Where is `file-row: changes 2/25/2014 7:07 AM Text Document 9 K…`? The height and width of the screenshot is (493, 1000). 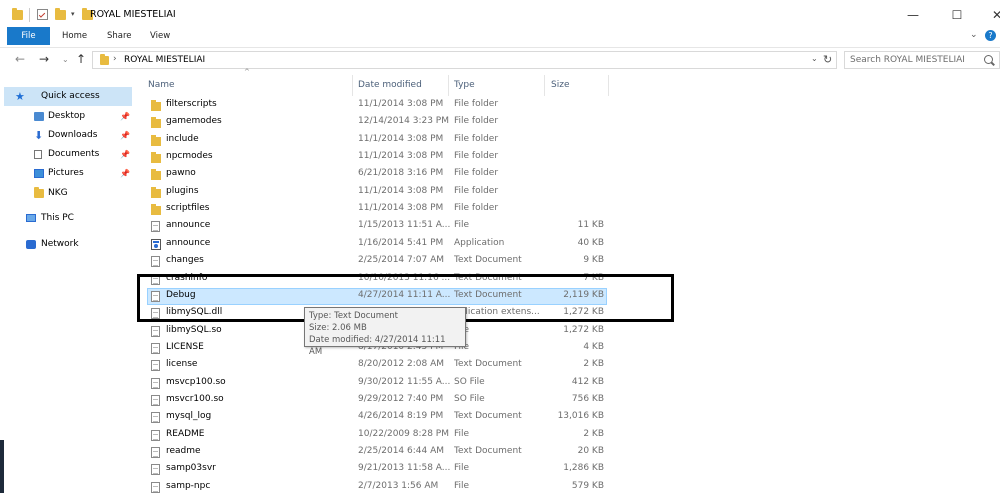 file-row: changes 2/25/2014 7:07 AM Text Document 9 K… is located at coordinates (500, 261).